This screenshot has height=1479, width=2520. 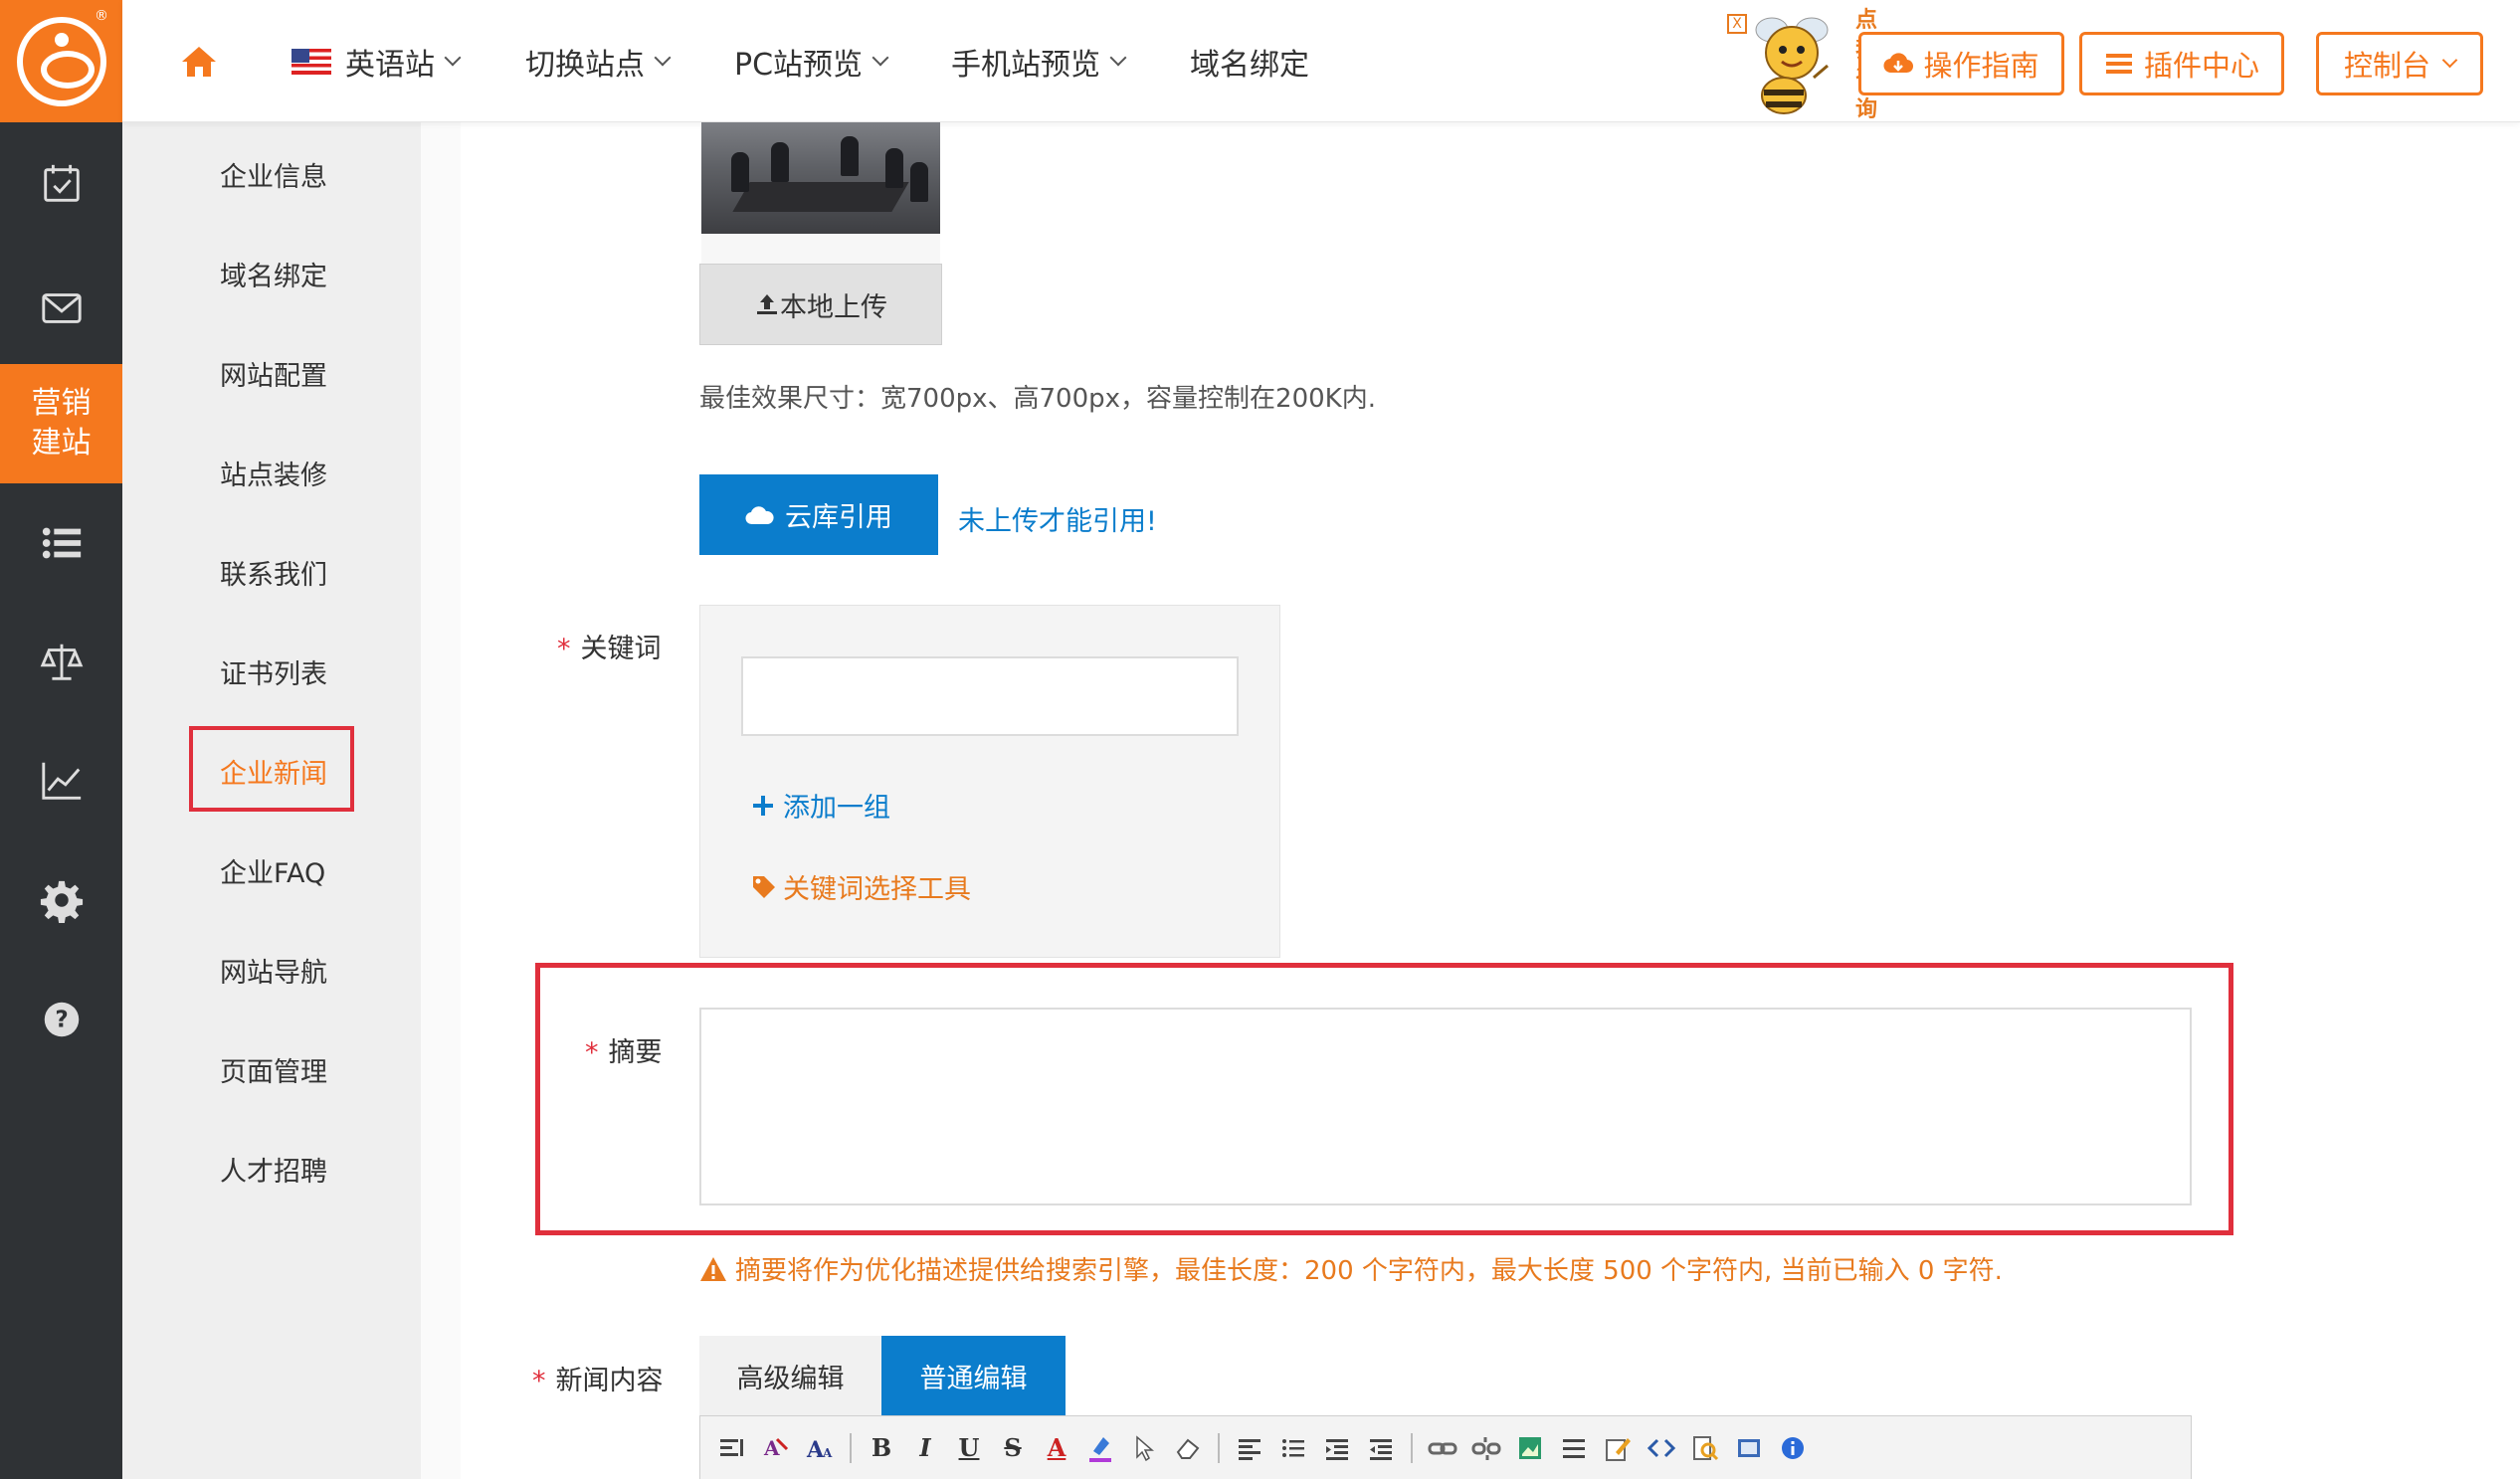 What do you see at coordinates (1793, 1448) in the screenshot?
I see `about-info-icon` at bounding box center [1793, 1448].